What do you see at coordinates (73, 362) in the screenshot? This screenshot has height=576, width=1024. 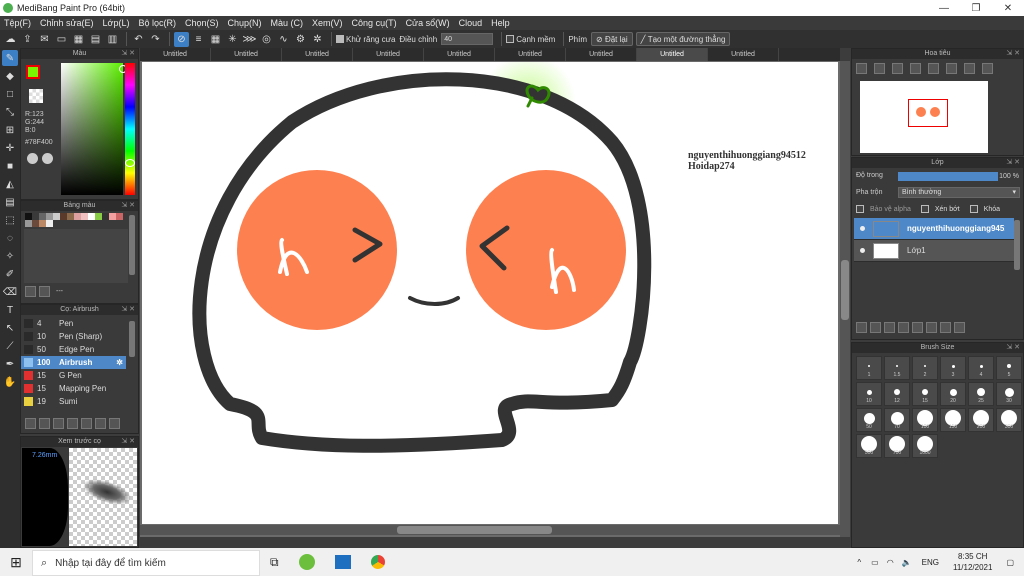 I see `brush-item: 100 Airbrush ✲` at bounding box center [73, 362].